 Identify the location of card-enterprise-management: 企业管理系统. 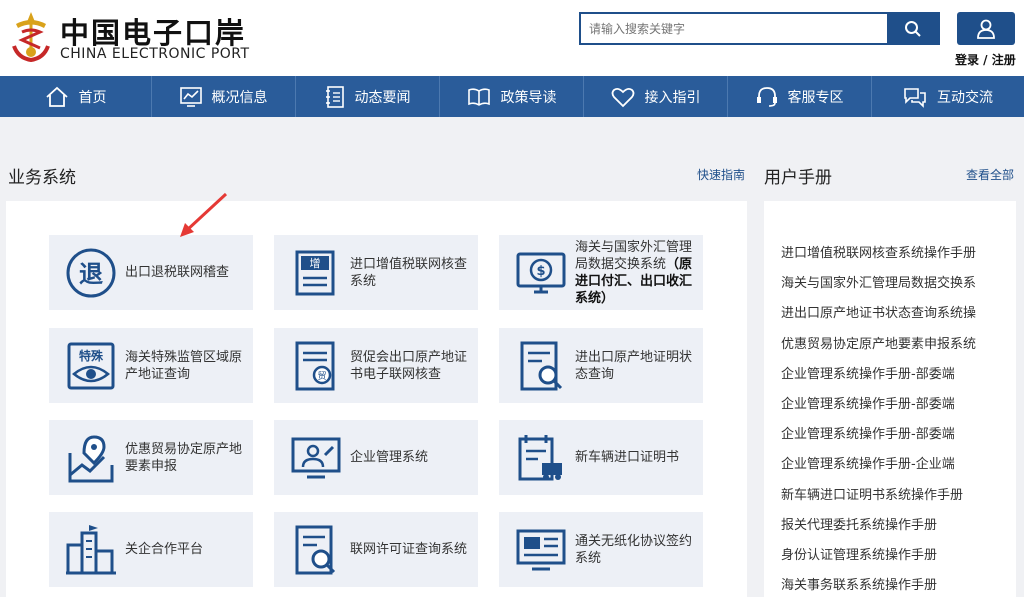
(376, 457).